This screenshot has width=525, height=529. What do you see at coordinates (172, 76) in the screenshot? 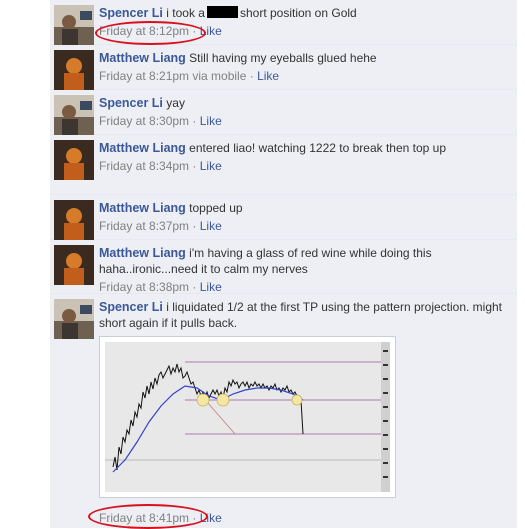
I see `timestamp: Friday at 8:21pm via mobile` at bounding box center [172, 76].